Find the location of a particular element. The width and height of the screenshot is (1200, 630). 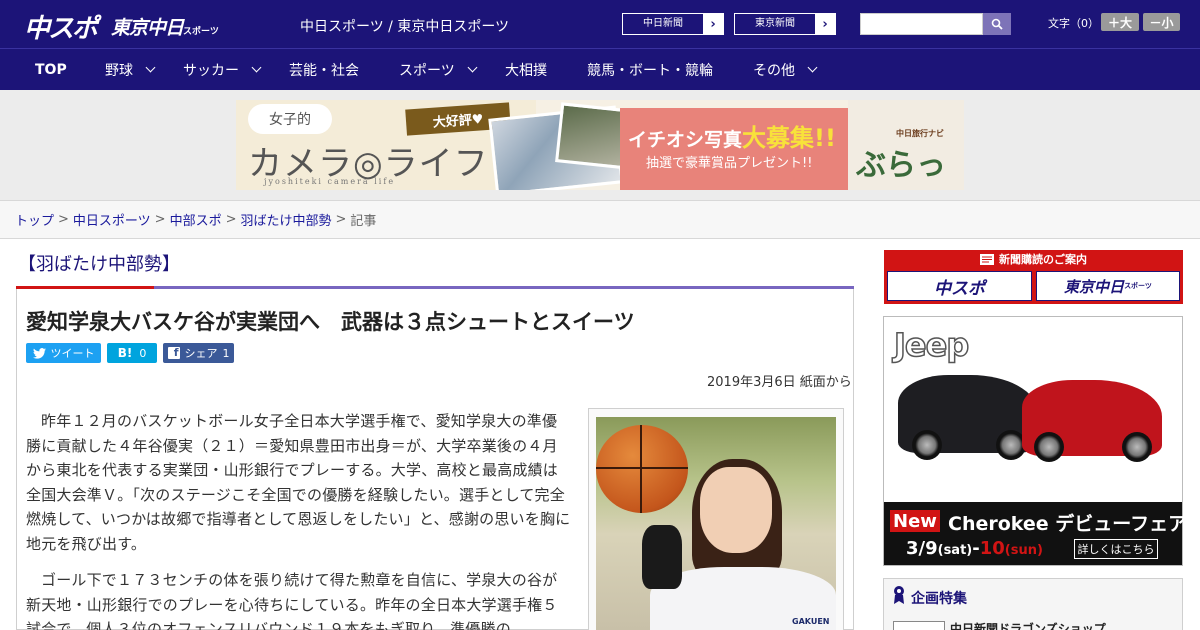

breadcrumb-current: 記事 is located at coordinates (363, 221).